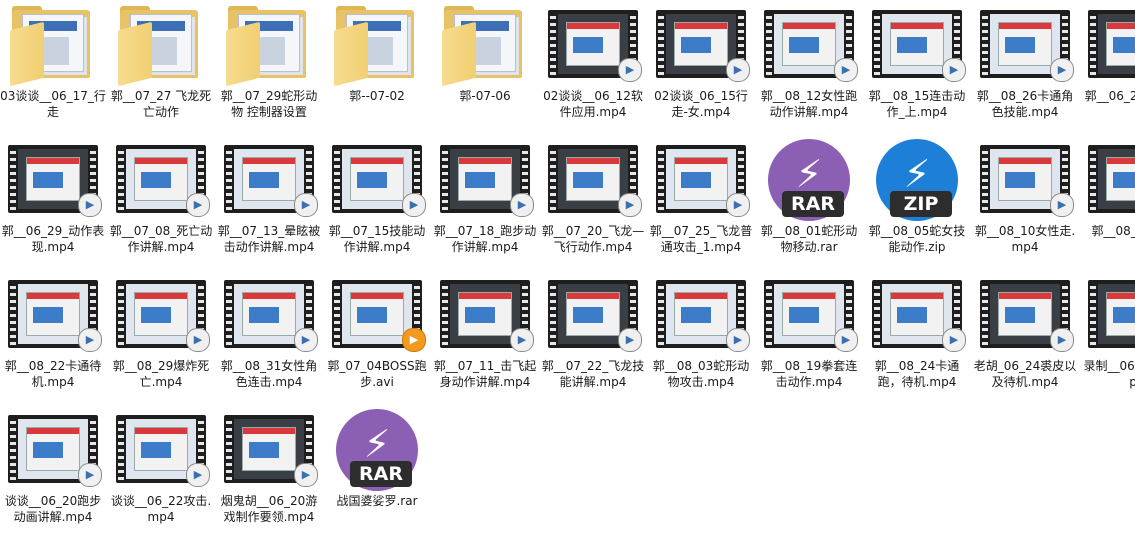 The image size is (1135, 550). I want to click on file-item: ▶ 老胡_06_24裘皮以及待机.mp4, so click(1025, 337).